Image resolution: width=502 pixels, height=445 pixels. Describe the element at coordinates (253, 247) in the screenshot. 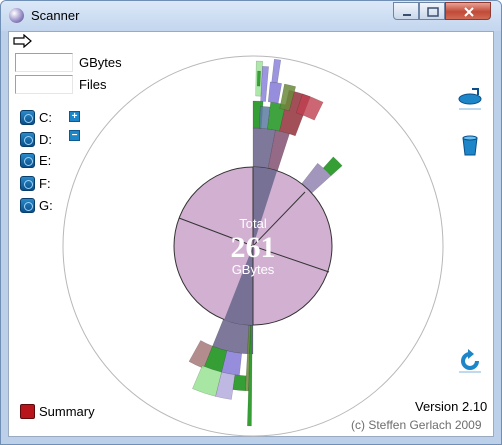

I see `total-value: 261` at that location.